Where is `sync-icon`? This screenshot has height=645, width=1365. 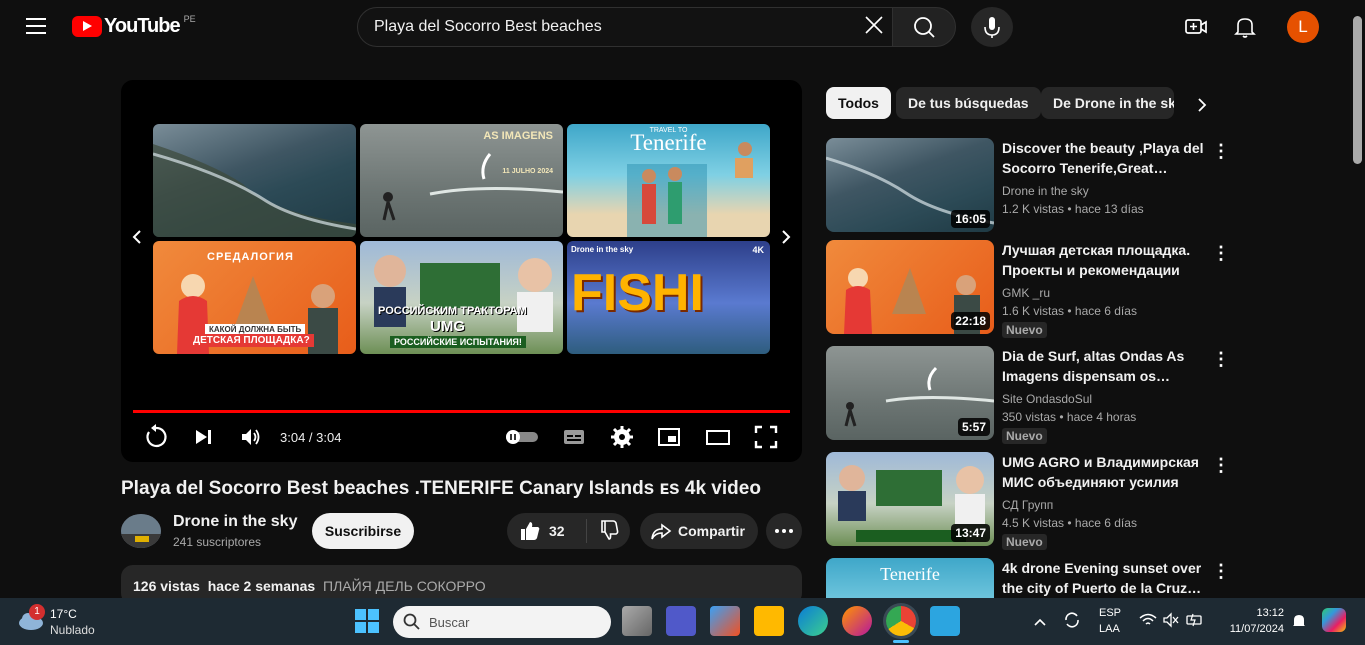 sync-icon is located at coordinates (1072, 622).